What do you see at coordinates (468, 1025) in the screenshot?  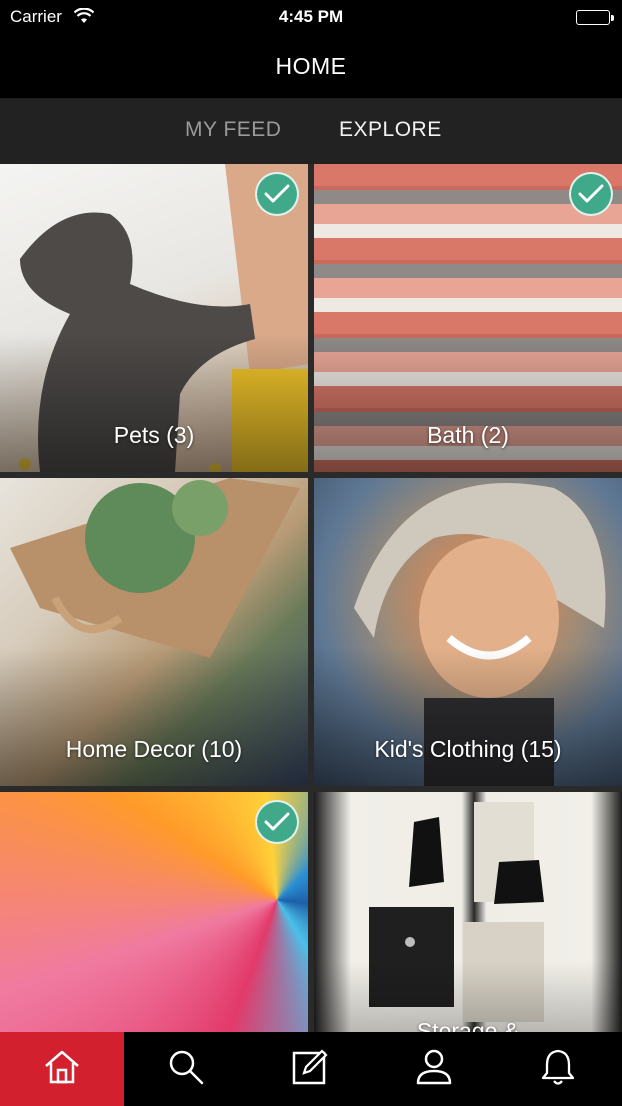 I see `category-label: Storage &` at bounding box center [468, 1025].